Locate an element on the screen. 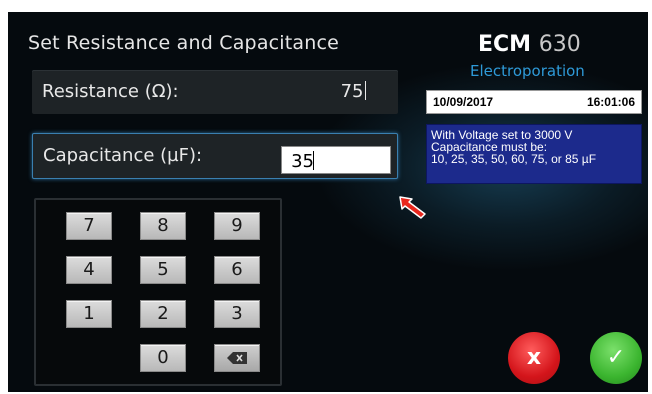 The width and height of the screenshot is (652, 394). key-4: 4 is located at coordinates (89, 270).